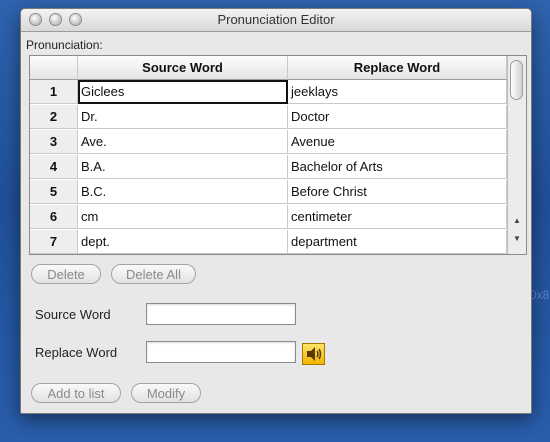 This screenshot has width=550, height=442. Describe the element at coordinates (54, 92) in the screenshot. I see `row-number: 1` at that location.